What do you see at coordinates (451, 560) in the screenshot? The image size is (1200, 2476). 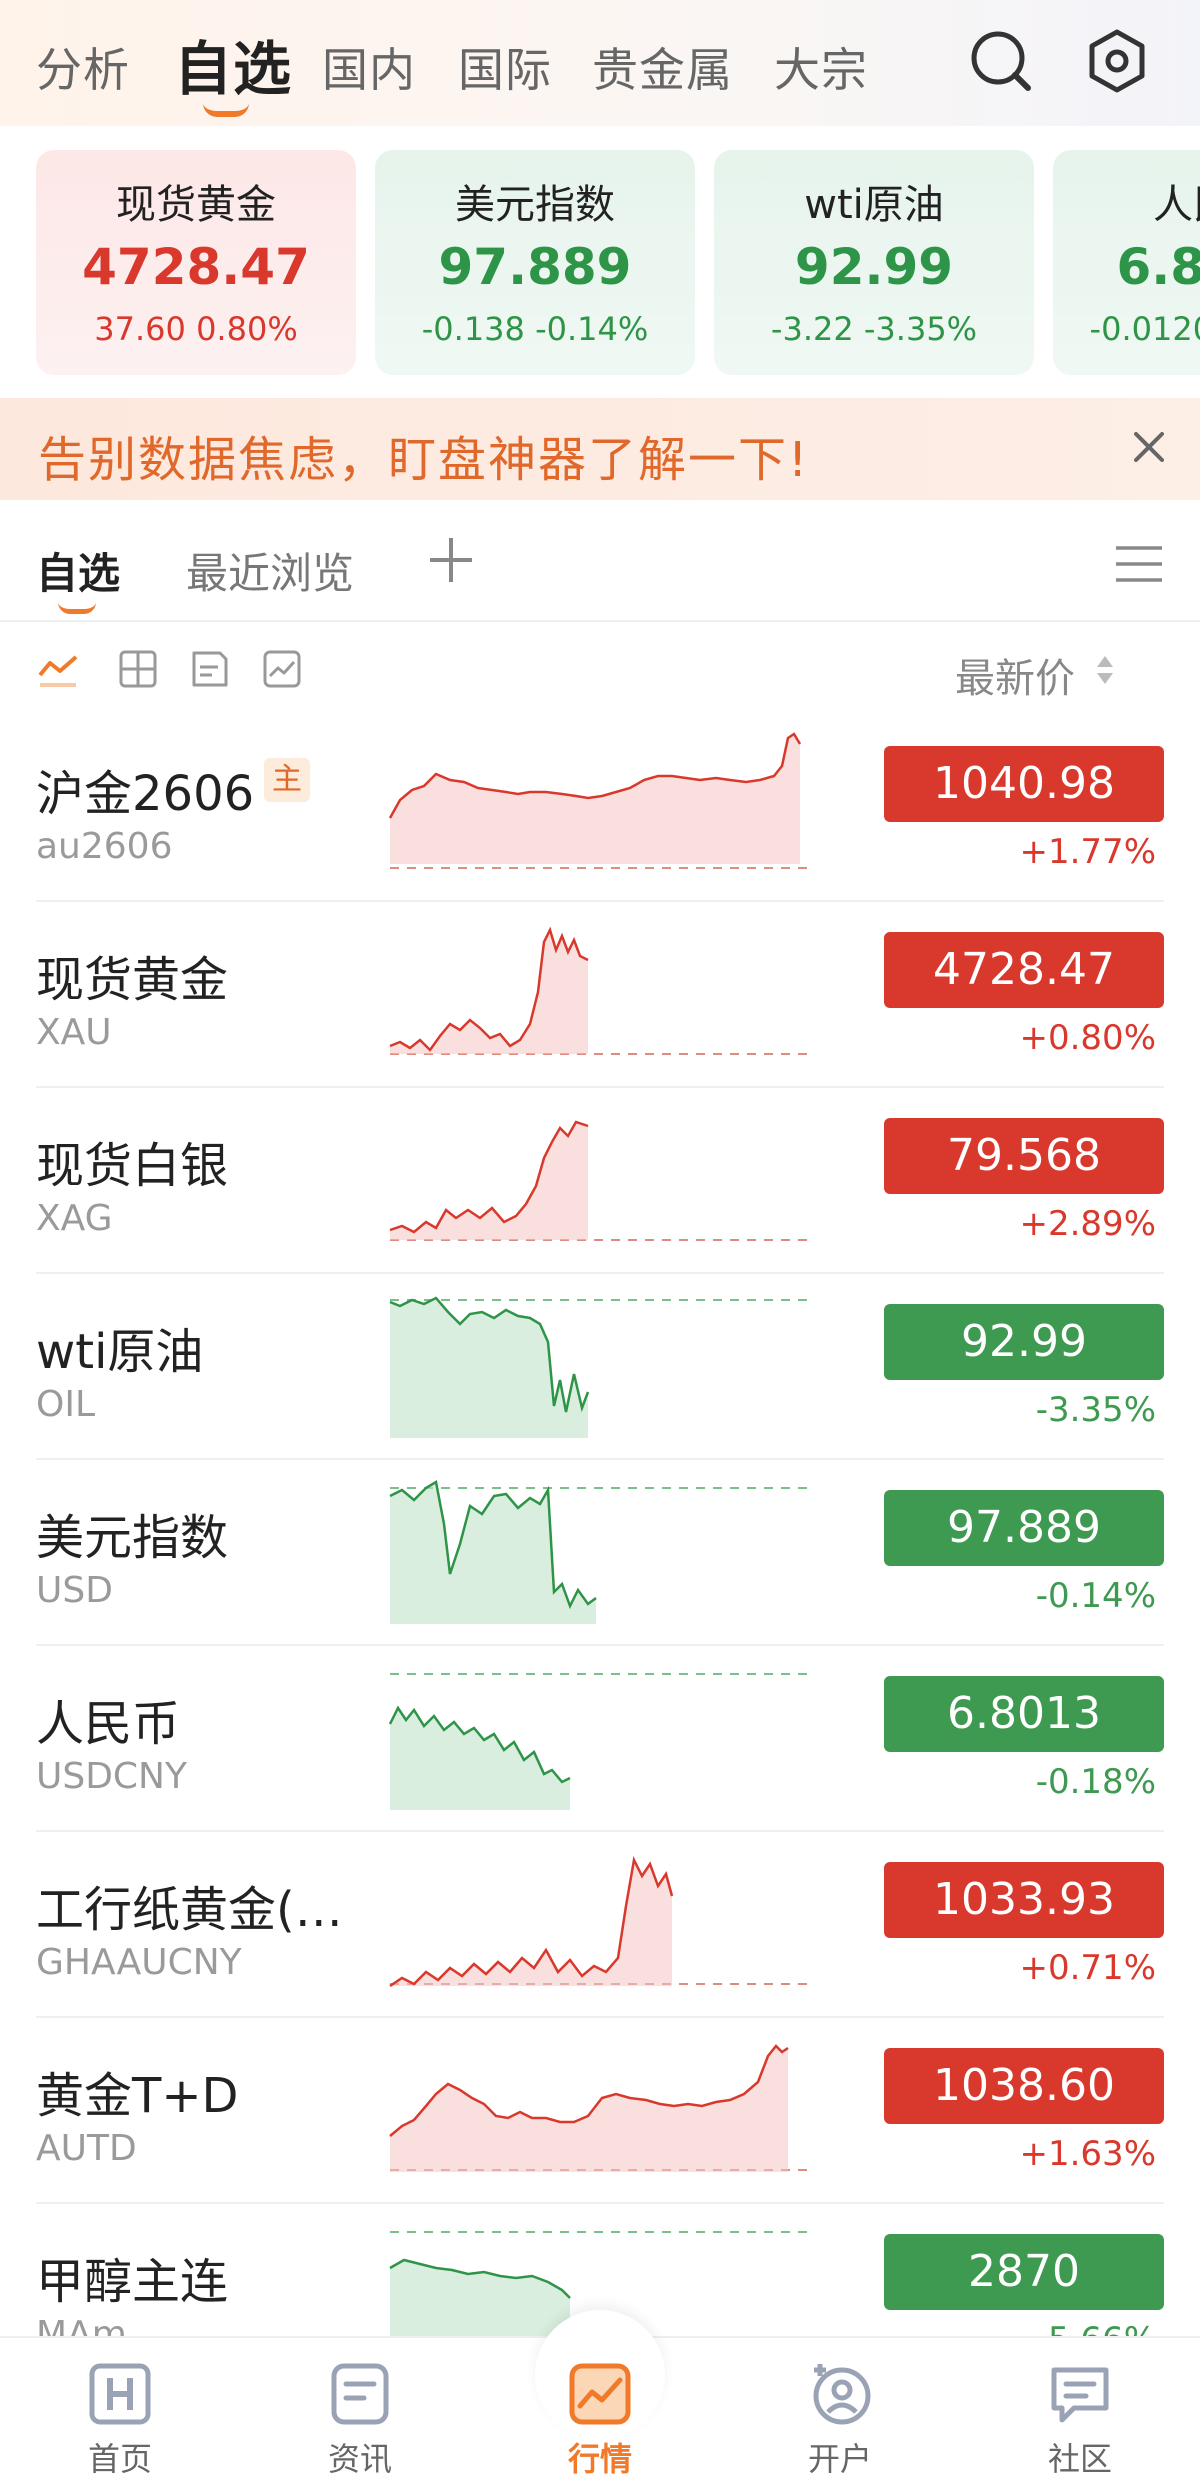 I see `plus-icon` at bounding box center [451, 560].